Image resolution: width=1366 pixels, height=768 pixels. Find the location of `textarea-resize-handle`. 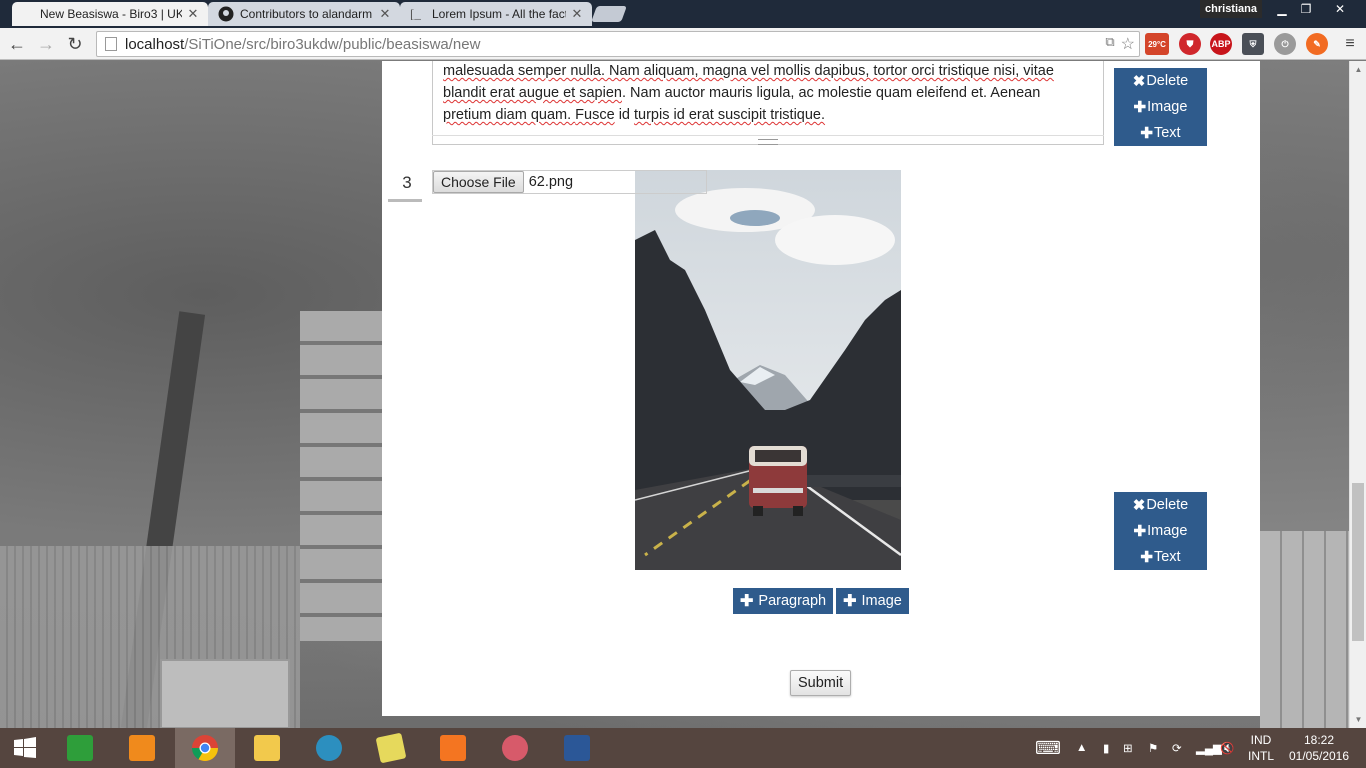

textarea-resize-handle is located at coordinates (768, 140).